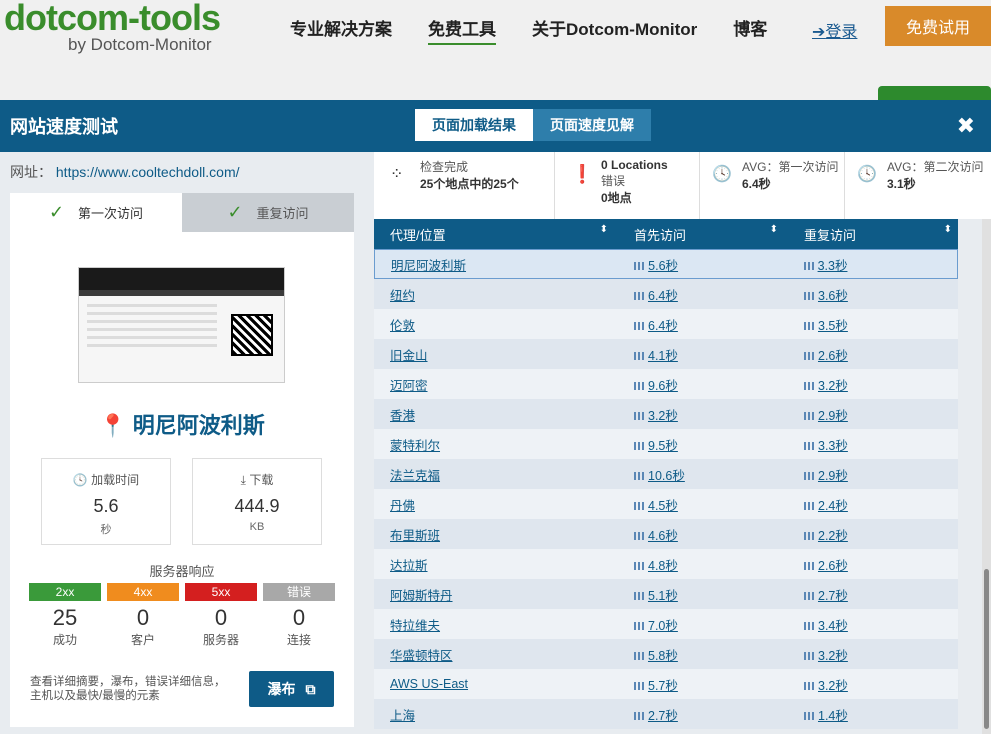 The height and width of the screenshot is (734, 991). I want to click on tab-first-visit: ✓ 第一次访问, so click(96, 212).